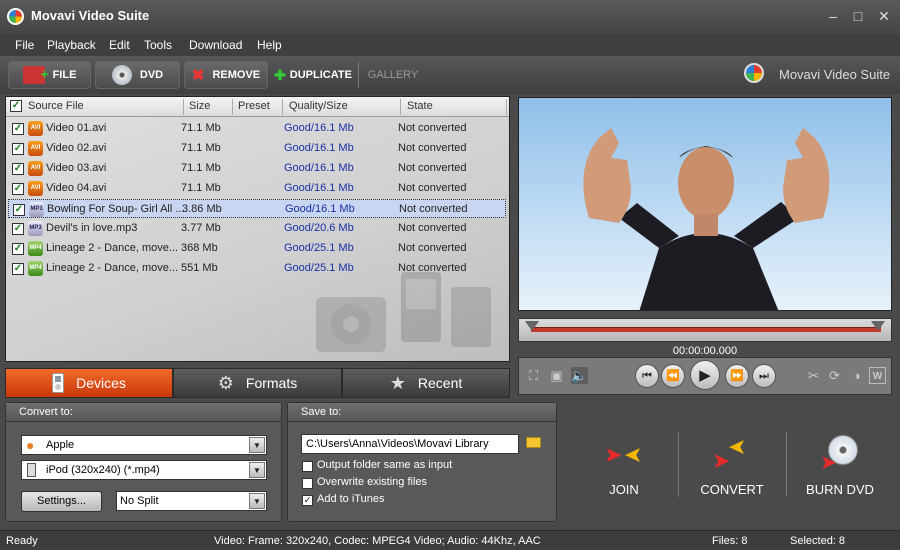  Describe the element at coordinates (280, 74) in the screenshot. I see `duplicate-icon: ✚` at that location.